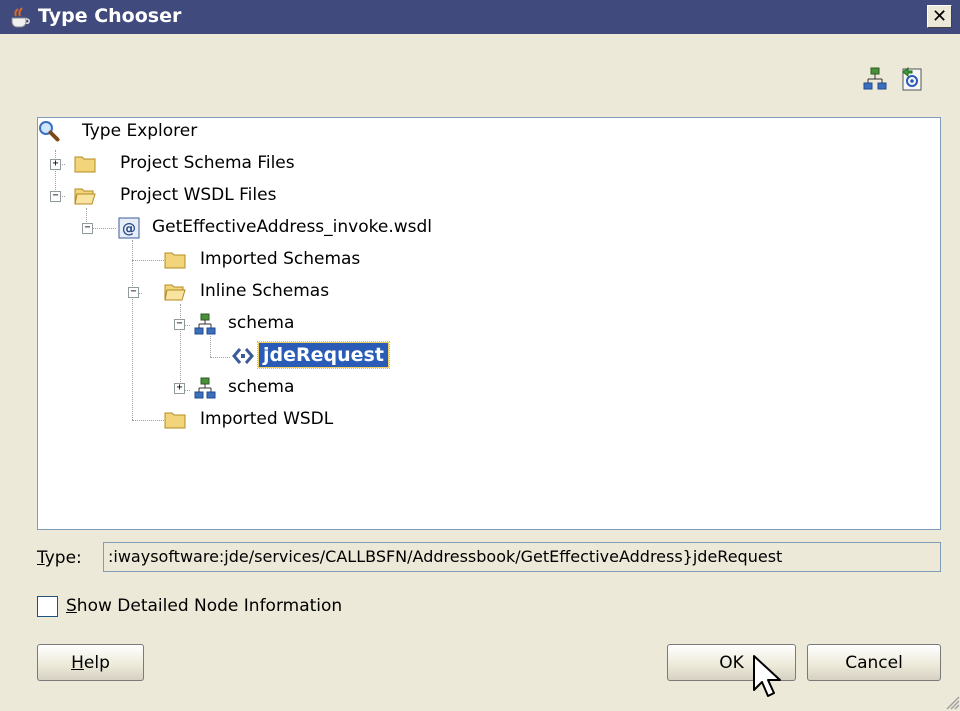 This screenshot has height=711, width=960. Describe the element at coordinates (480, 17) in the screenshot. I see `title-bar: Type Chooser ✕` at that location.